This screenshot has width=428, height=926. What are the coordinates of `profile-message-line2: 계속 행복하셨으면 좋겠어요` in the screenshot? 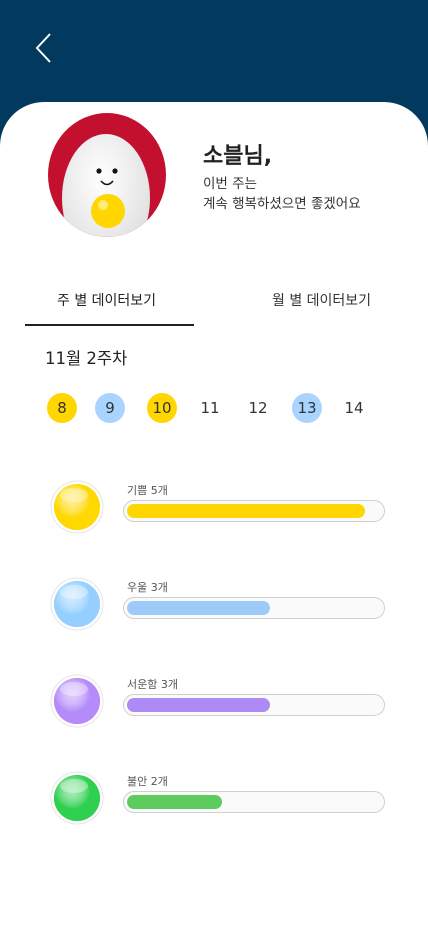 It's located at (282, 204).